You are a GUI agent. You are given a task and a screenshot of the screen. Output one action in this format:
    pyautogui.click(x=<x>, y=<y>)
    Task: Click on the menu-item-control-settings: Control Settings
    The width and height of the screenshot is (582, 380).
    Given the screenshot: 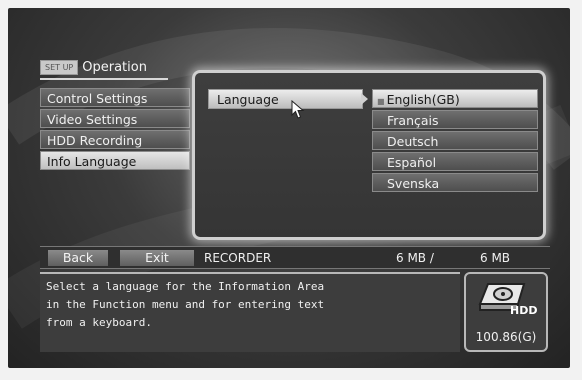 What is the action you would take?
    pyautogui.click(x=115, y=97)
    